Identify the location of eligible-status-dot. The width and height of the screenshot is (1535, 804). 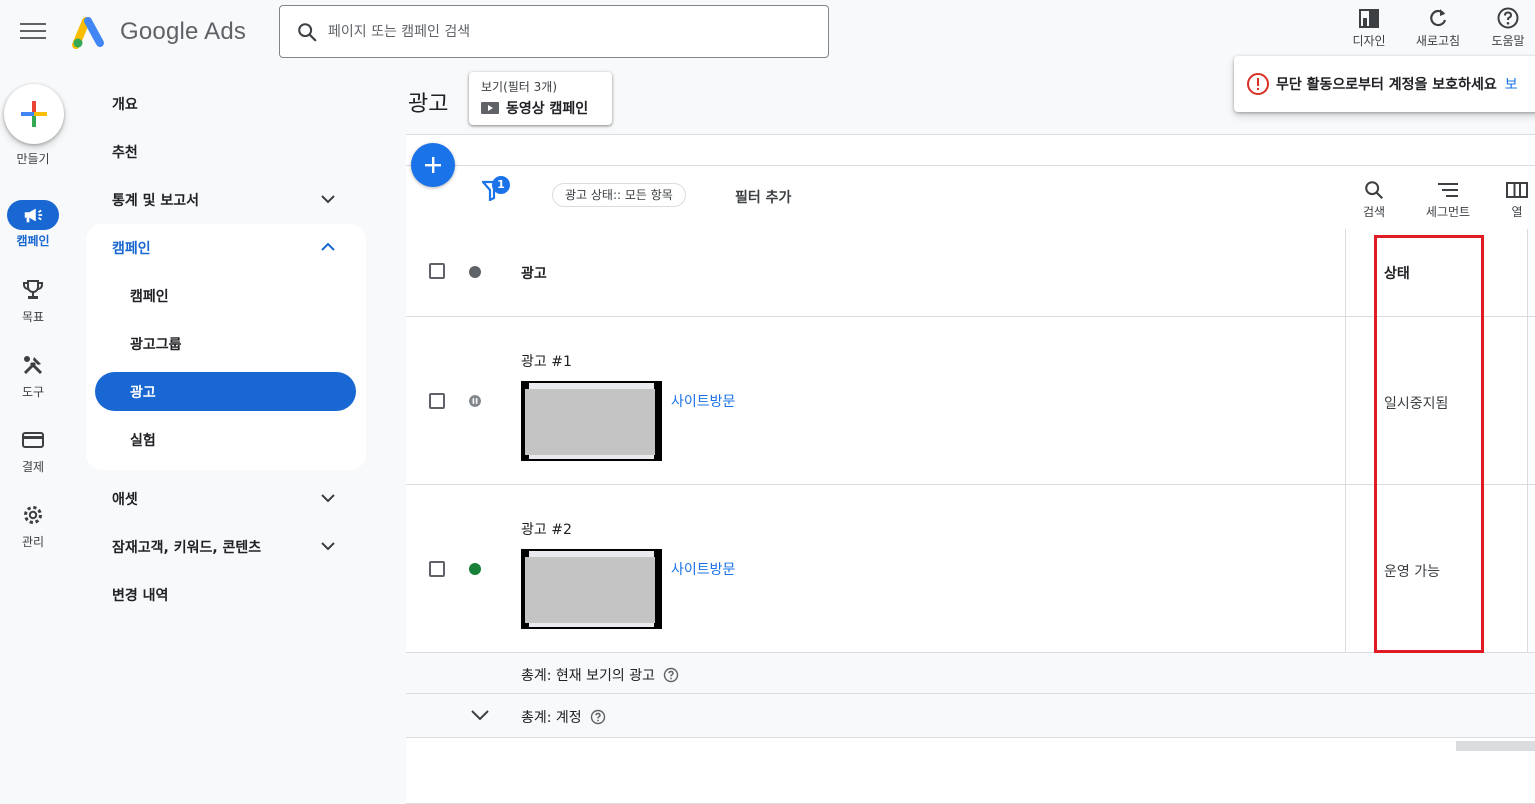
(475, 569).